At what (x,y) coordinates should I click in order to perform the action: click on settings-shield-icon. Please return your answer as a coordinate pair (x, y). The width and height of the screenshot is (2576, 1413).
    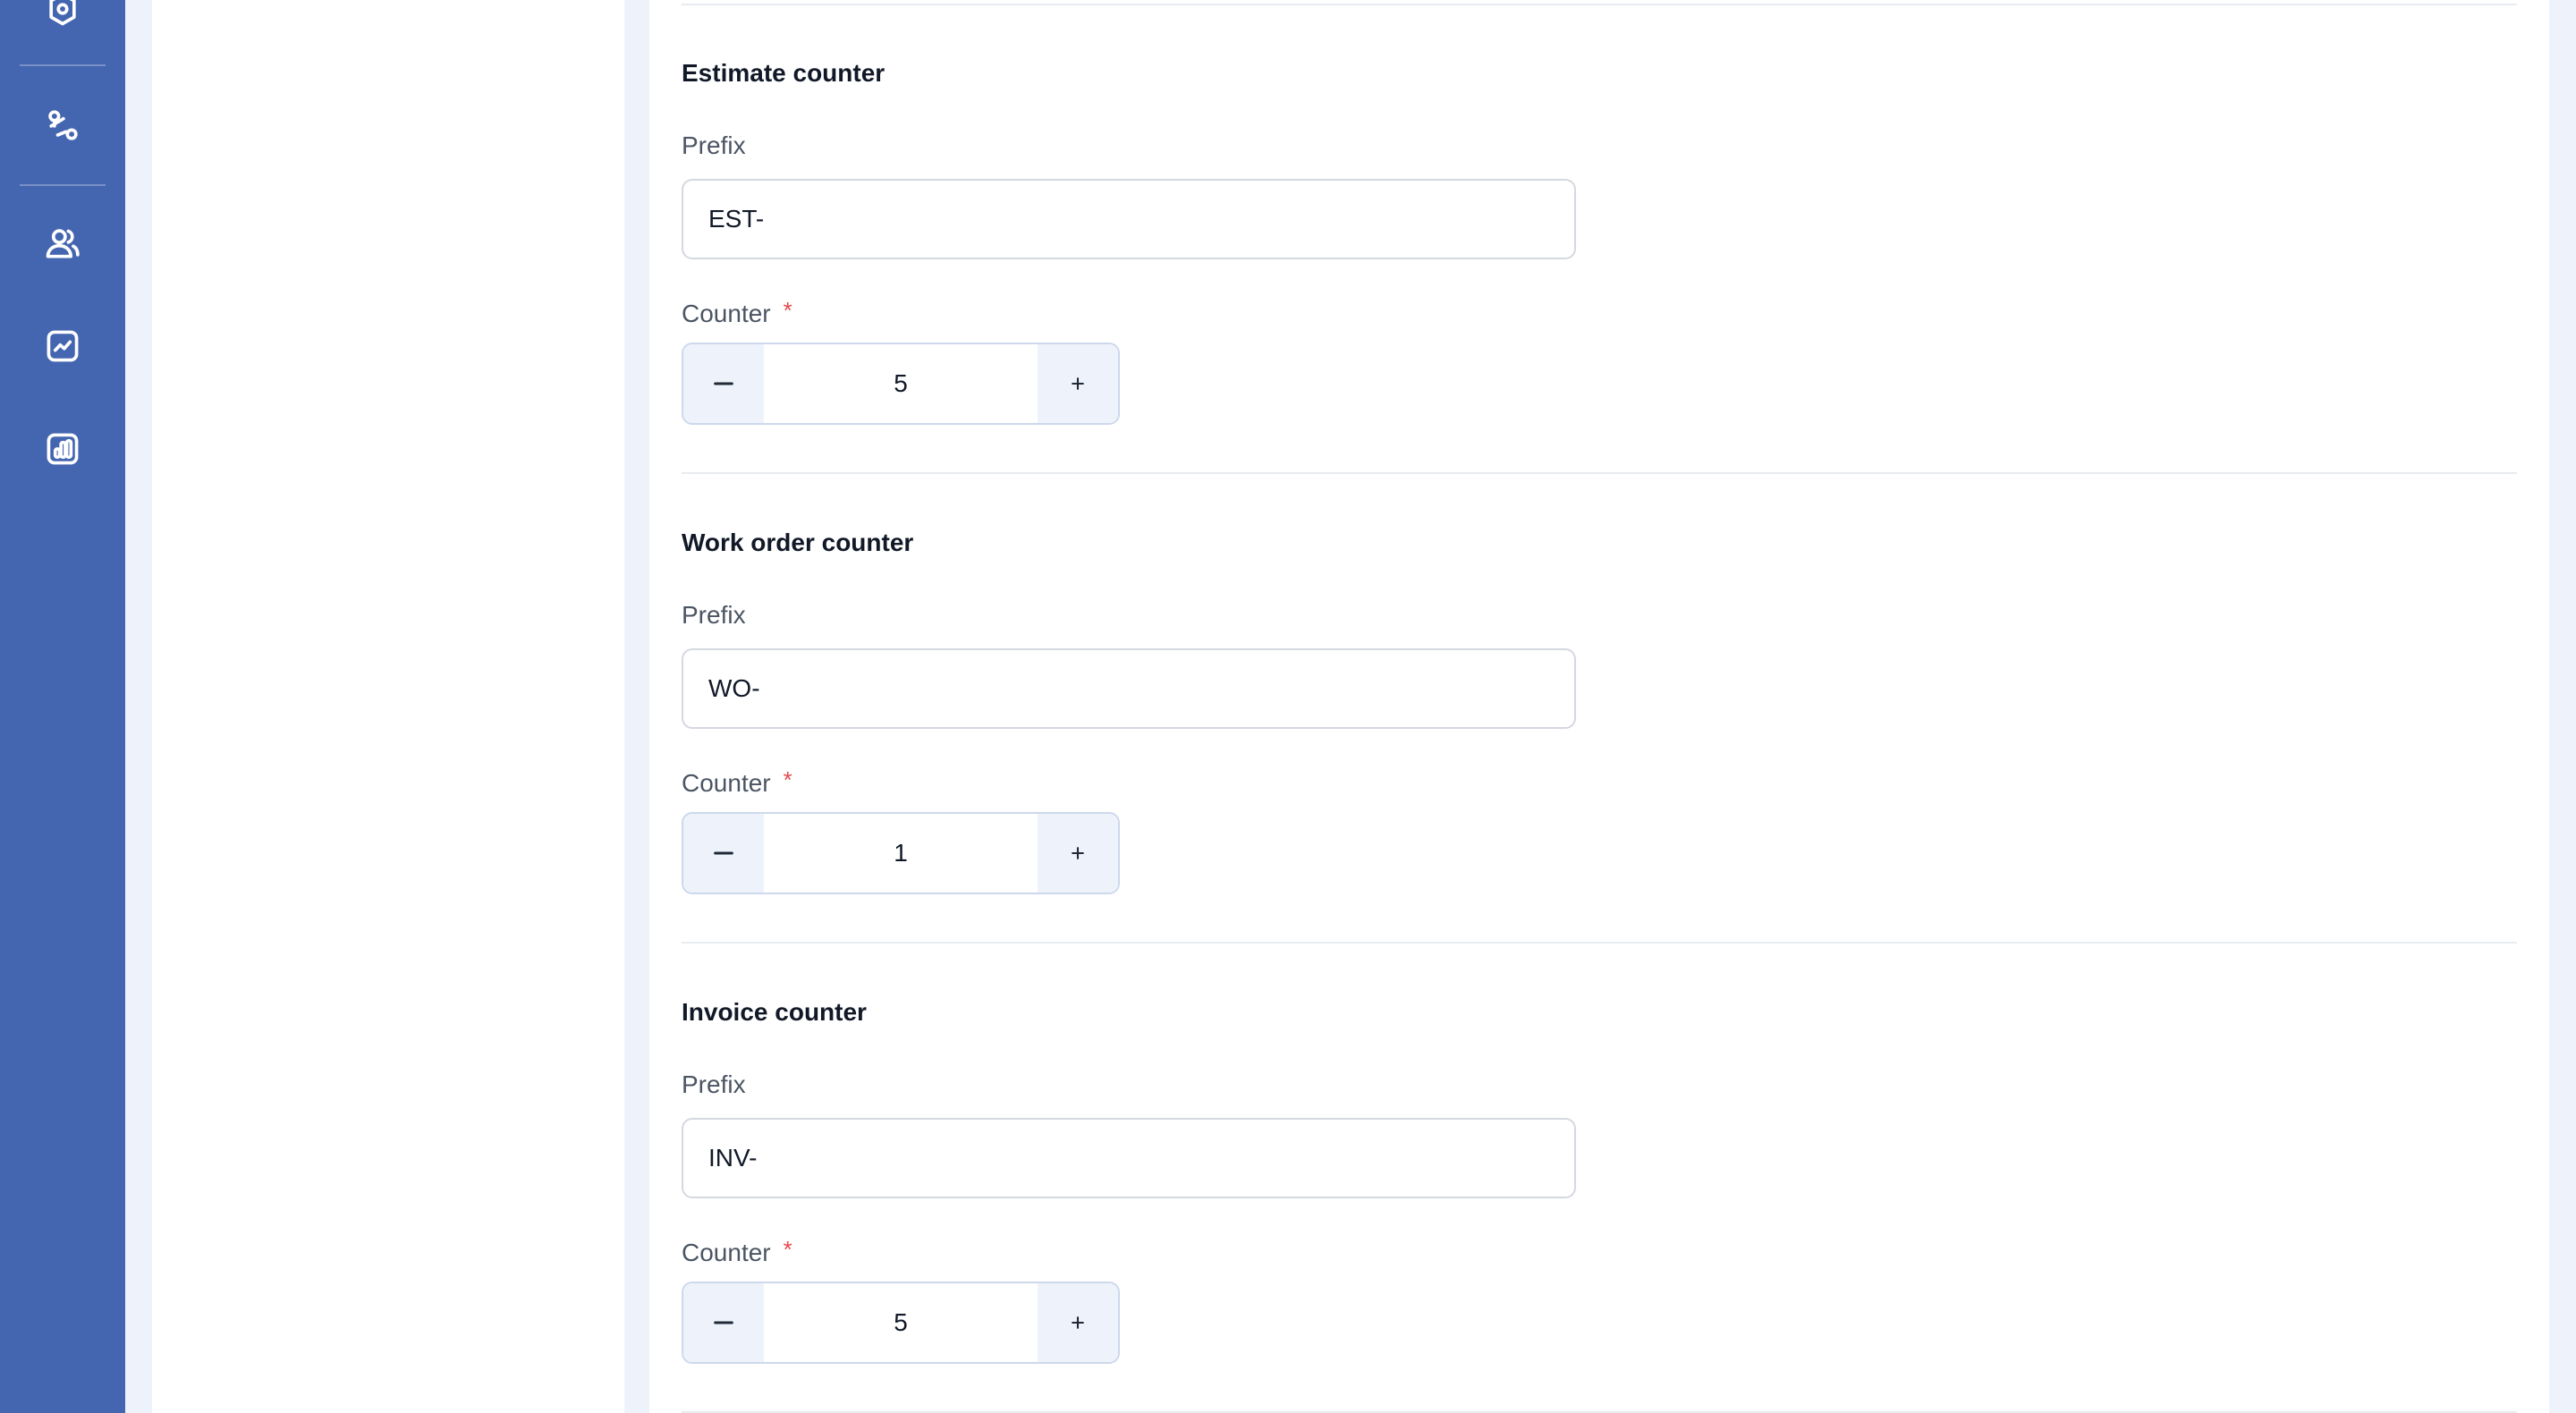
    Looking at the image, I should click on (62, 25).